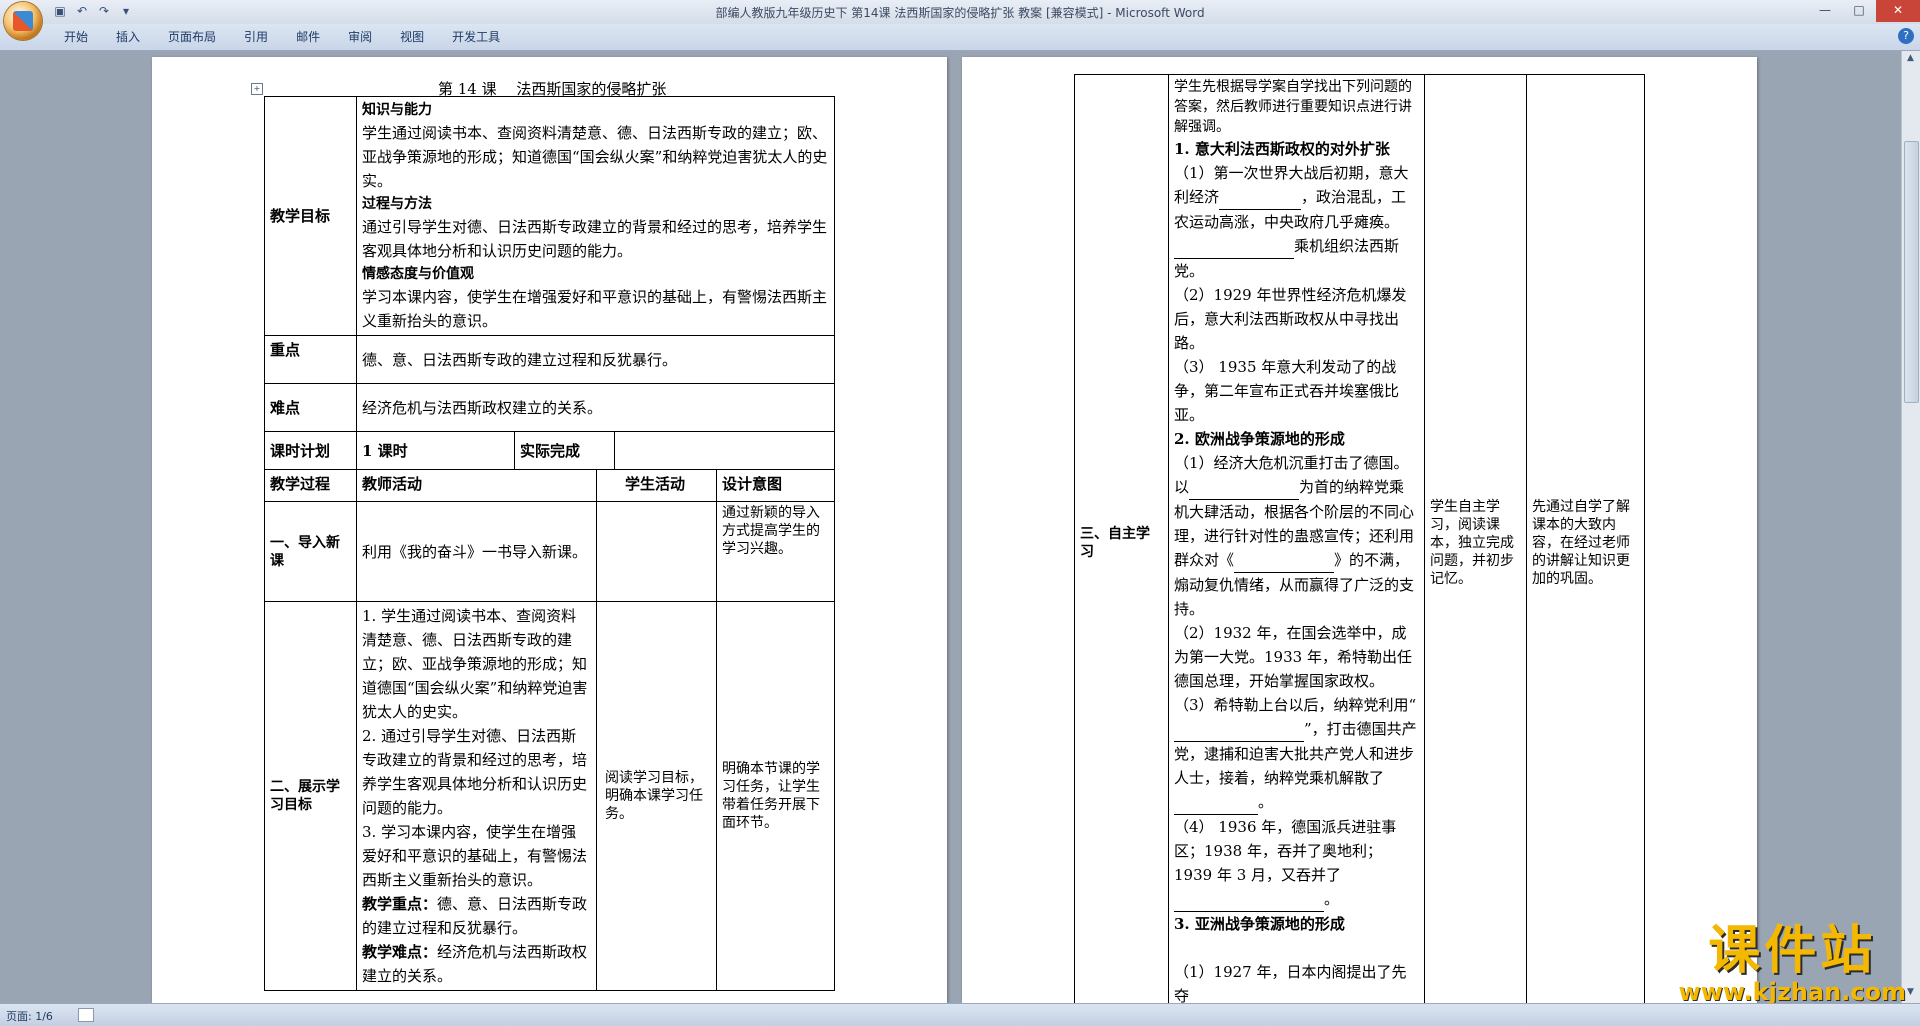 The width and height of the screenshot is (1920, 1026). I want to click on window-controls: — □ ✕, so click(1864, 11).